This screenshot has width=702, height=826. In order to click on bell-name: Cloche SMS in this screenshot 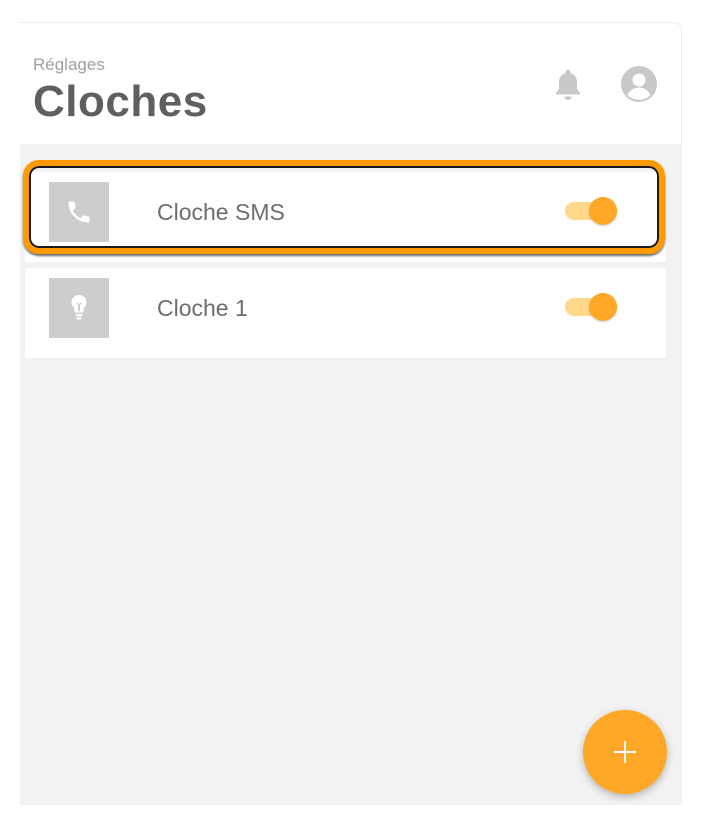, I will do `click(221, 212)`.